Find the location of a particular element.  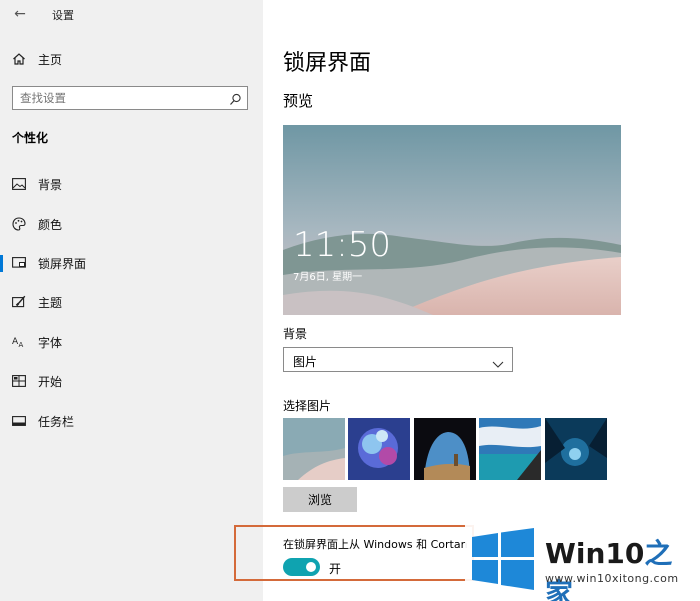

sidebar-item-label: 主题 is located at coordinates (50, 302).